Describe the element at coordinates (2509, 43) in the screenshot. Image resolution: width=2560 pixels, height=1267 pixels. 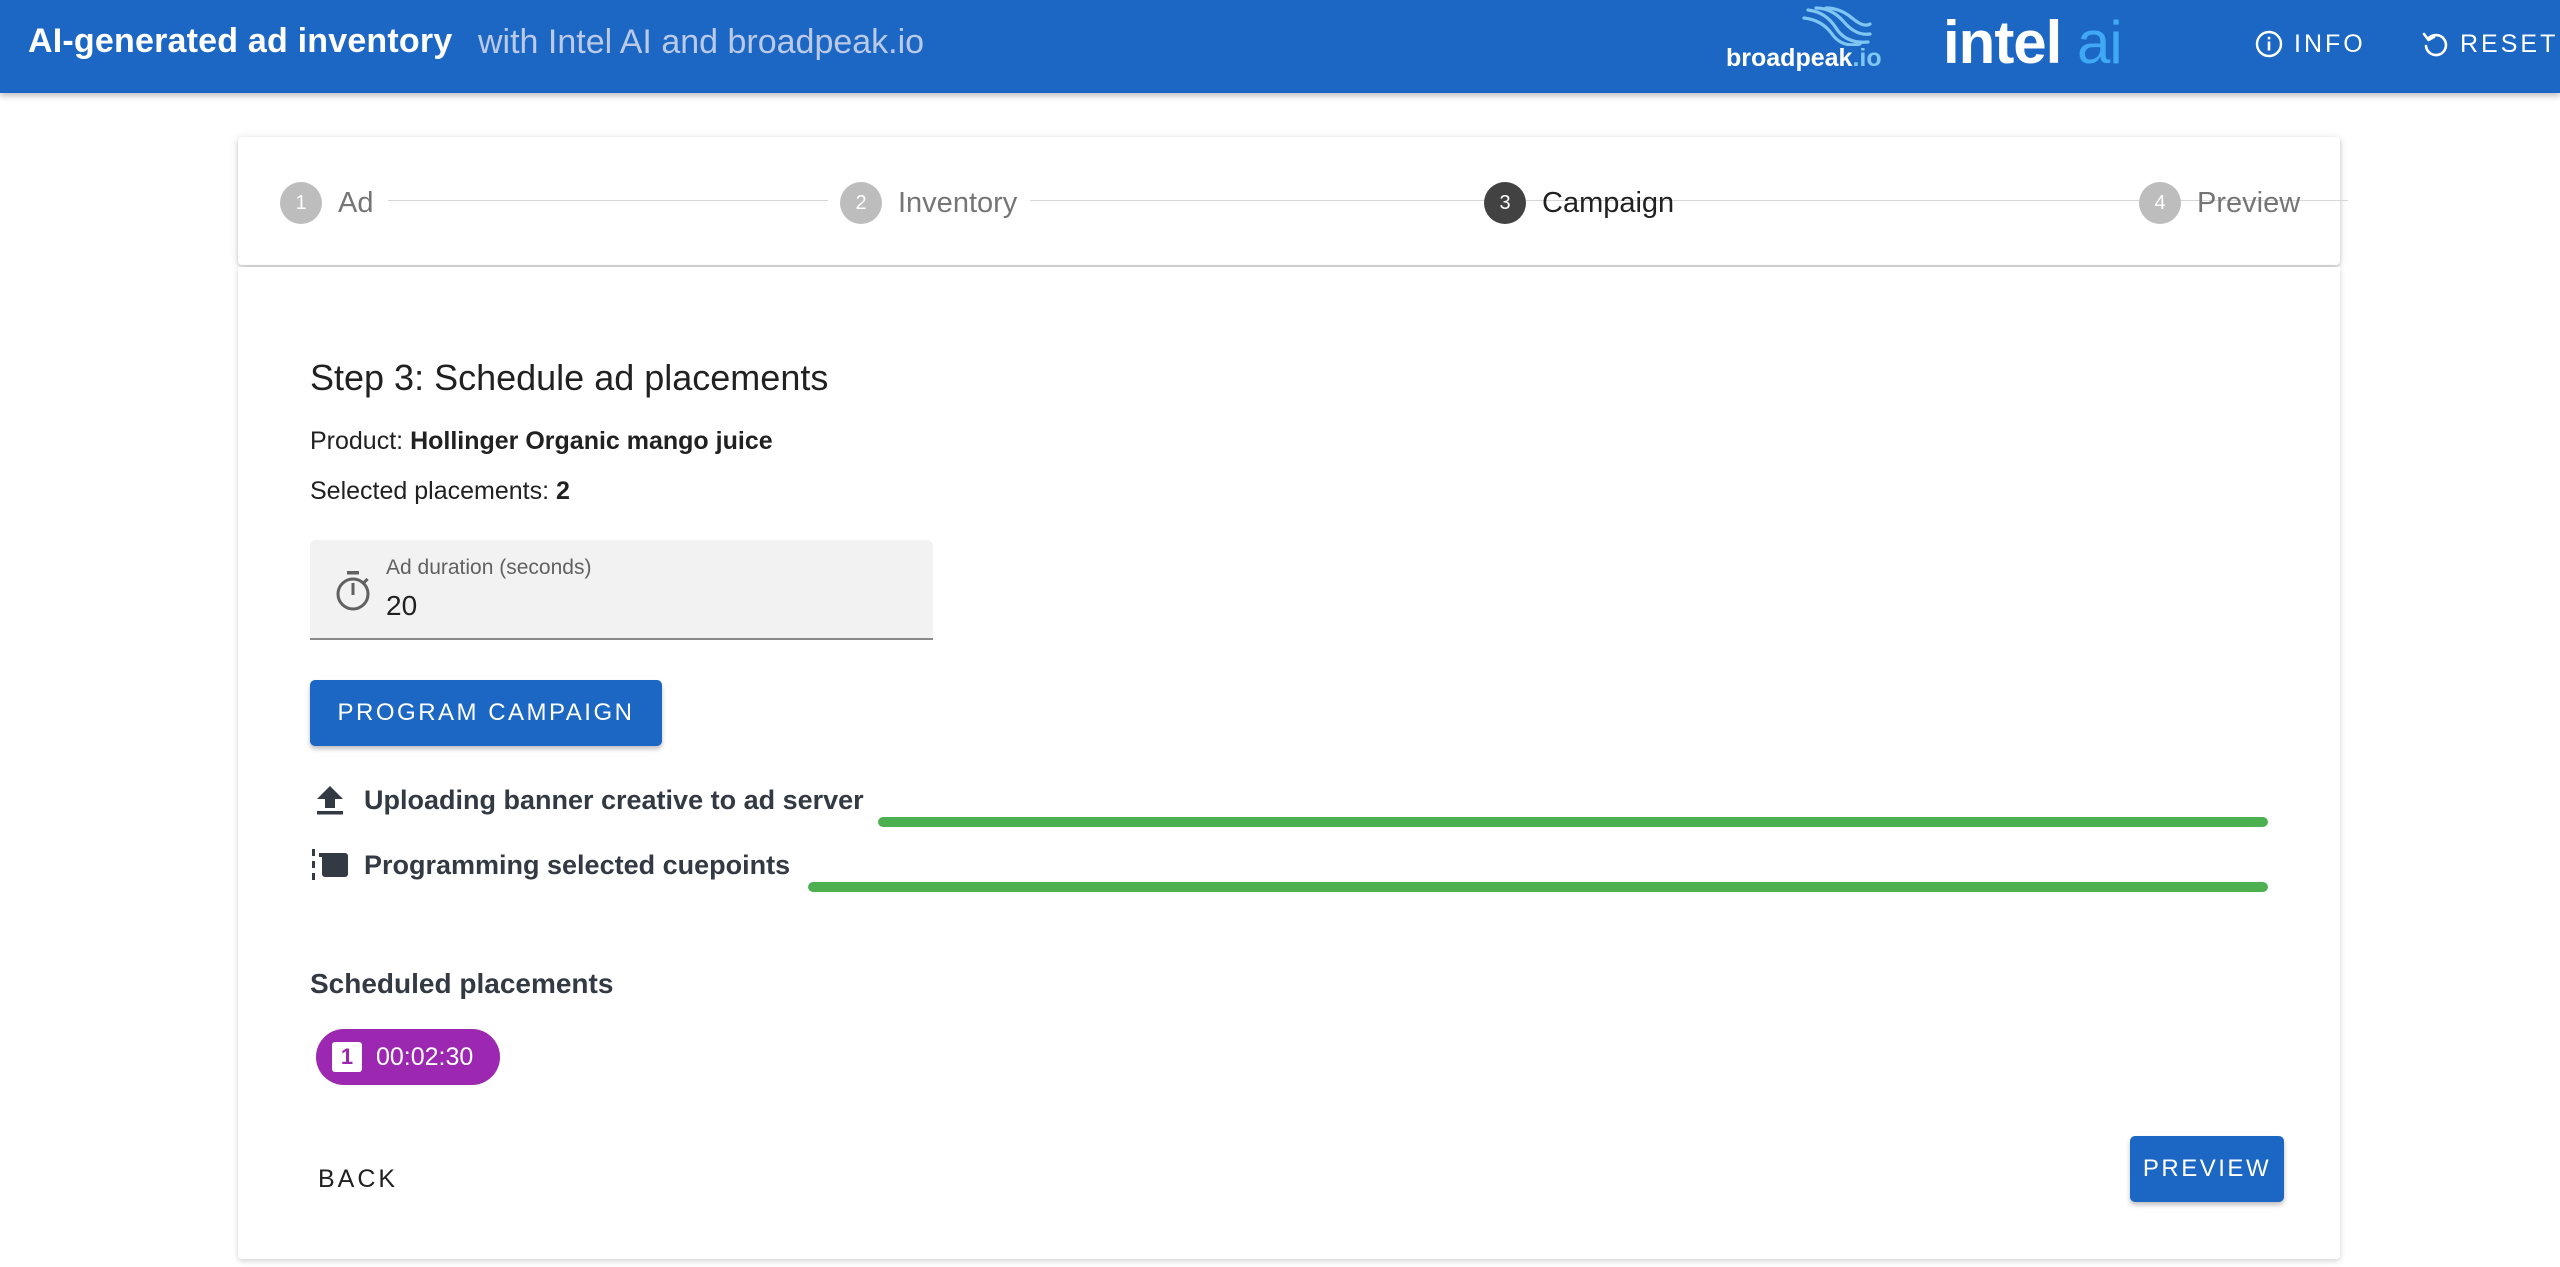
I see `reset-button-label: RESET` at that location.